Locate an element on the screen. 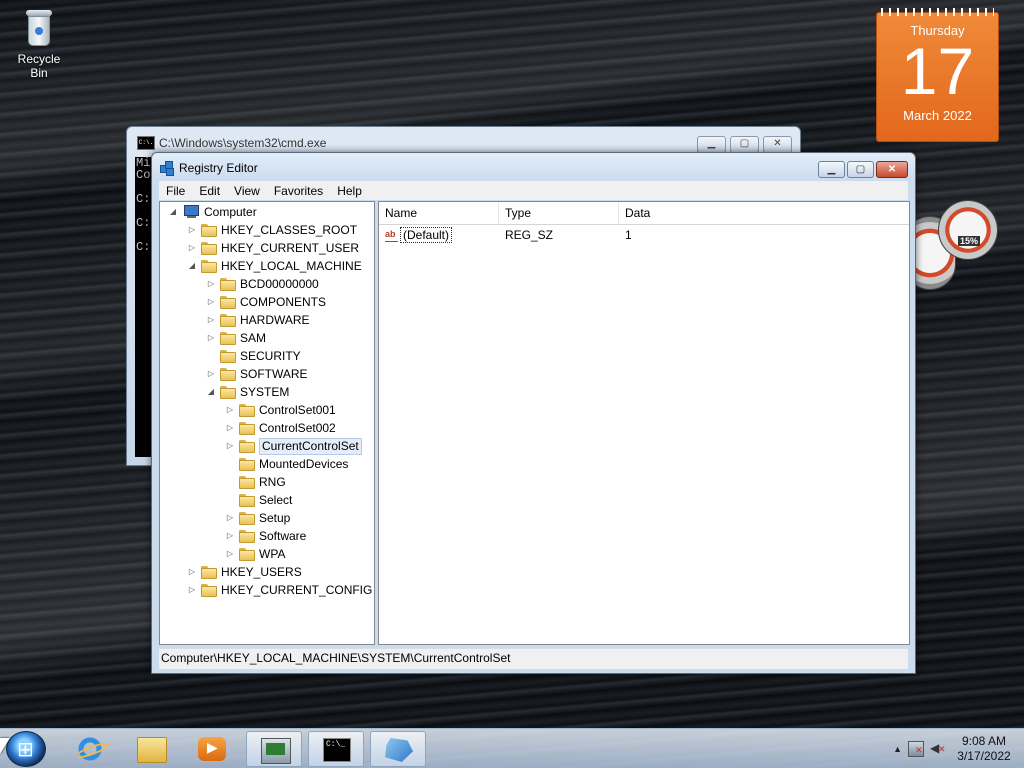 This screenshot has height=768, width=1024. tree-node: ▷ ControlSet002 is located at coordinates (280, 428).